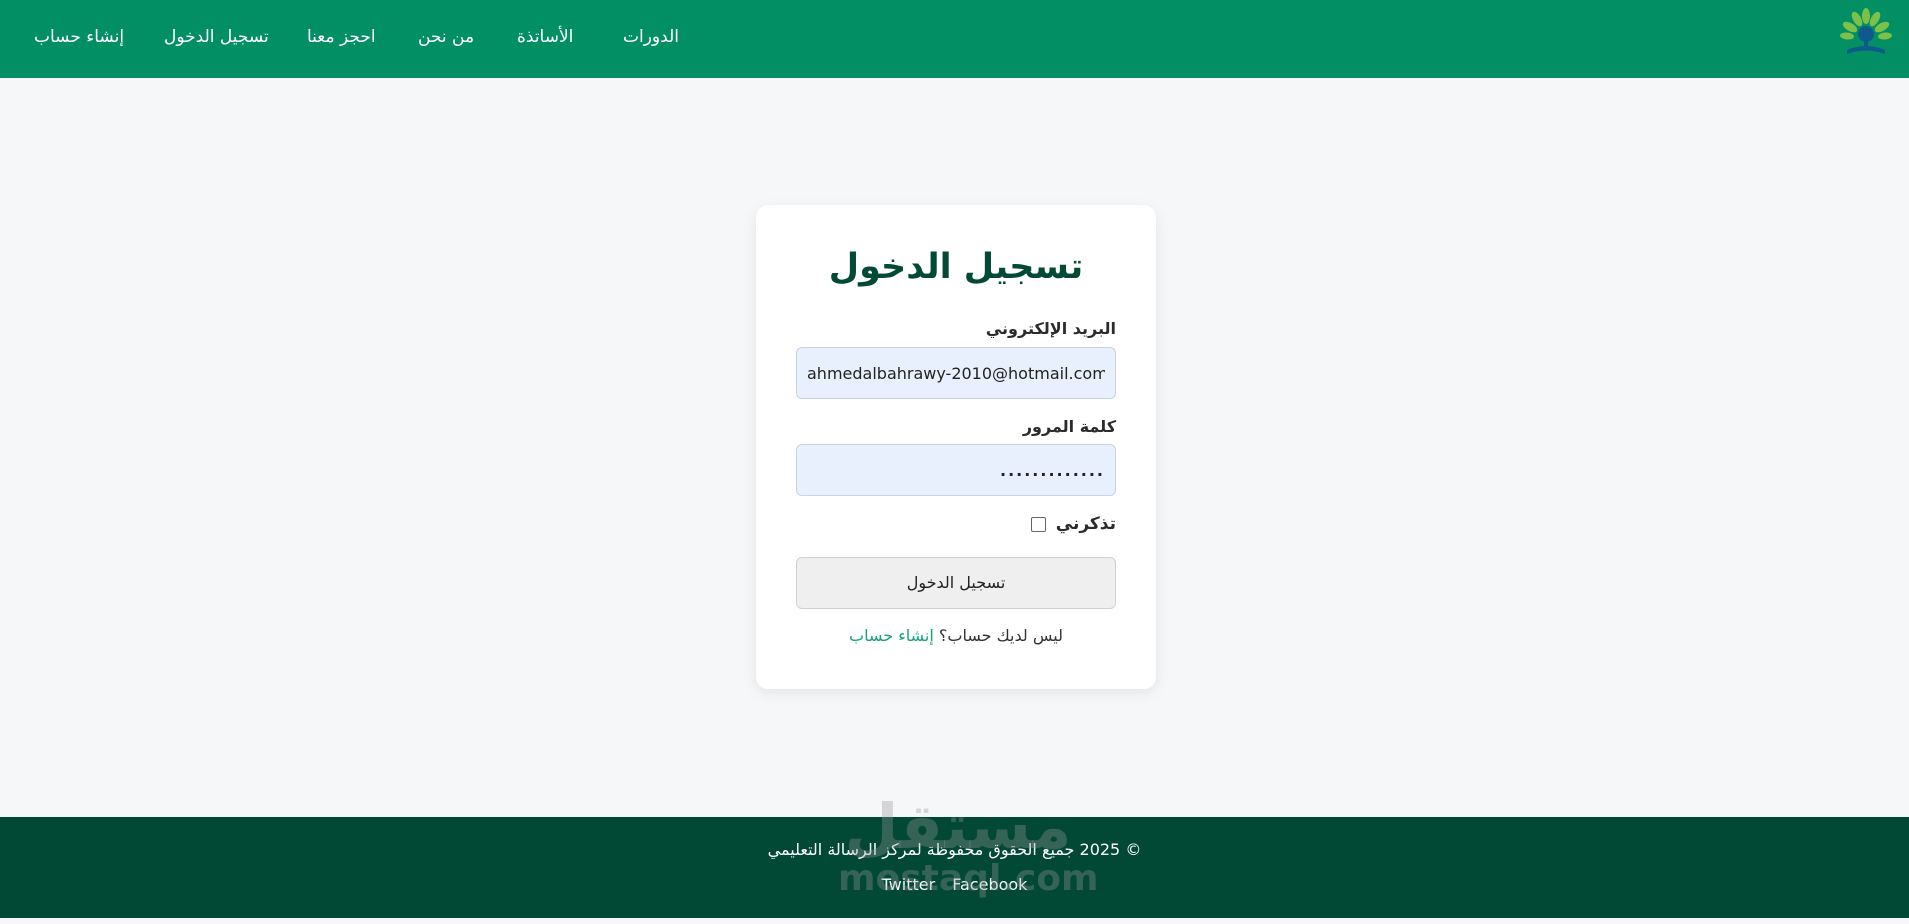 The image size is (1909, 924). Describe the element at coordinates (1050, 328) in the screenshot. I see `email-label: البريد الإلكتروني` at that location.